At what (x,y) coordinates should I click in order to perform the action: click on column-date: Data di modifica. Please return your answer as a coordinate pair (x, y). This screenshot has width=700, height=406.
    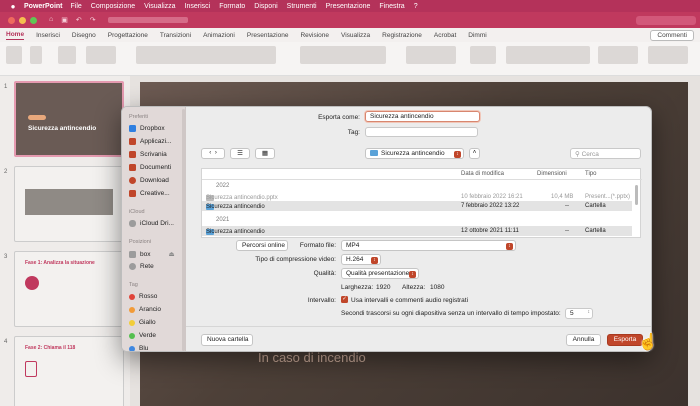
    Looking at the image, I should click on (482, 174).